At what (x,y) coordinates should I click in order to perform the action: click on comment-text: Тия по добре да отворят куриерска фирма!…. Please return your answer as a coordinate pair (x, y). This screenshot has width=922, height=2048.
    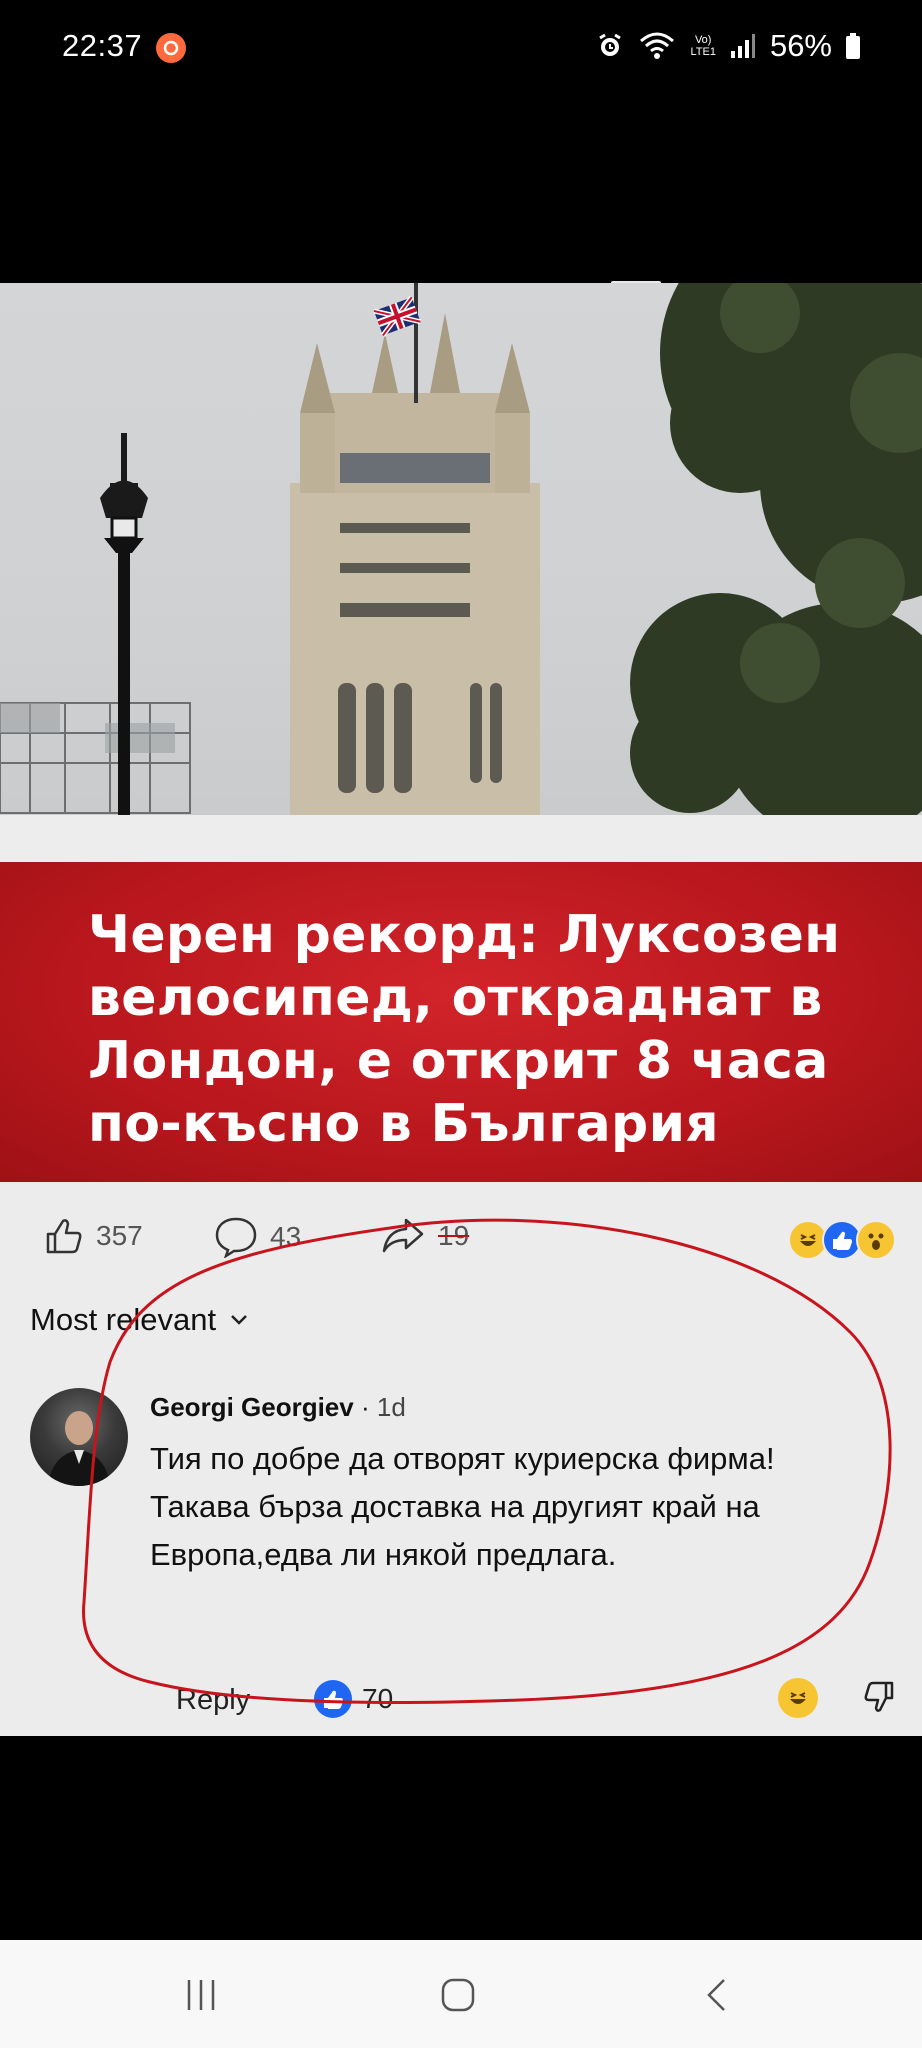
    Looking at the image, I should click on (462, 1506).